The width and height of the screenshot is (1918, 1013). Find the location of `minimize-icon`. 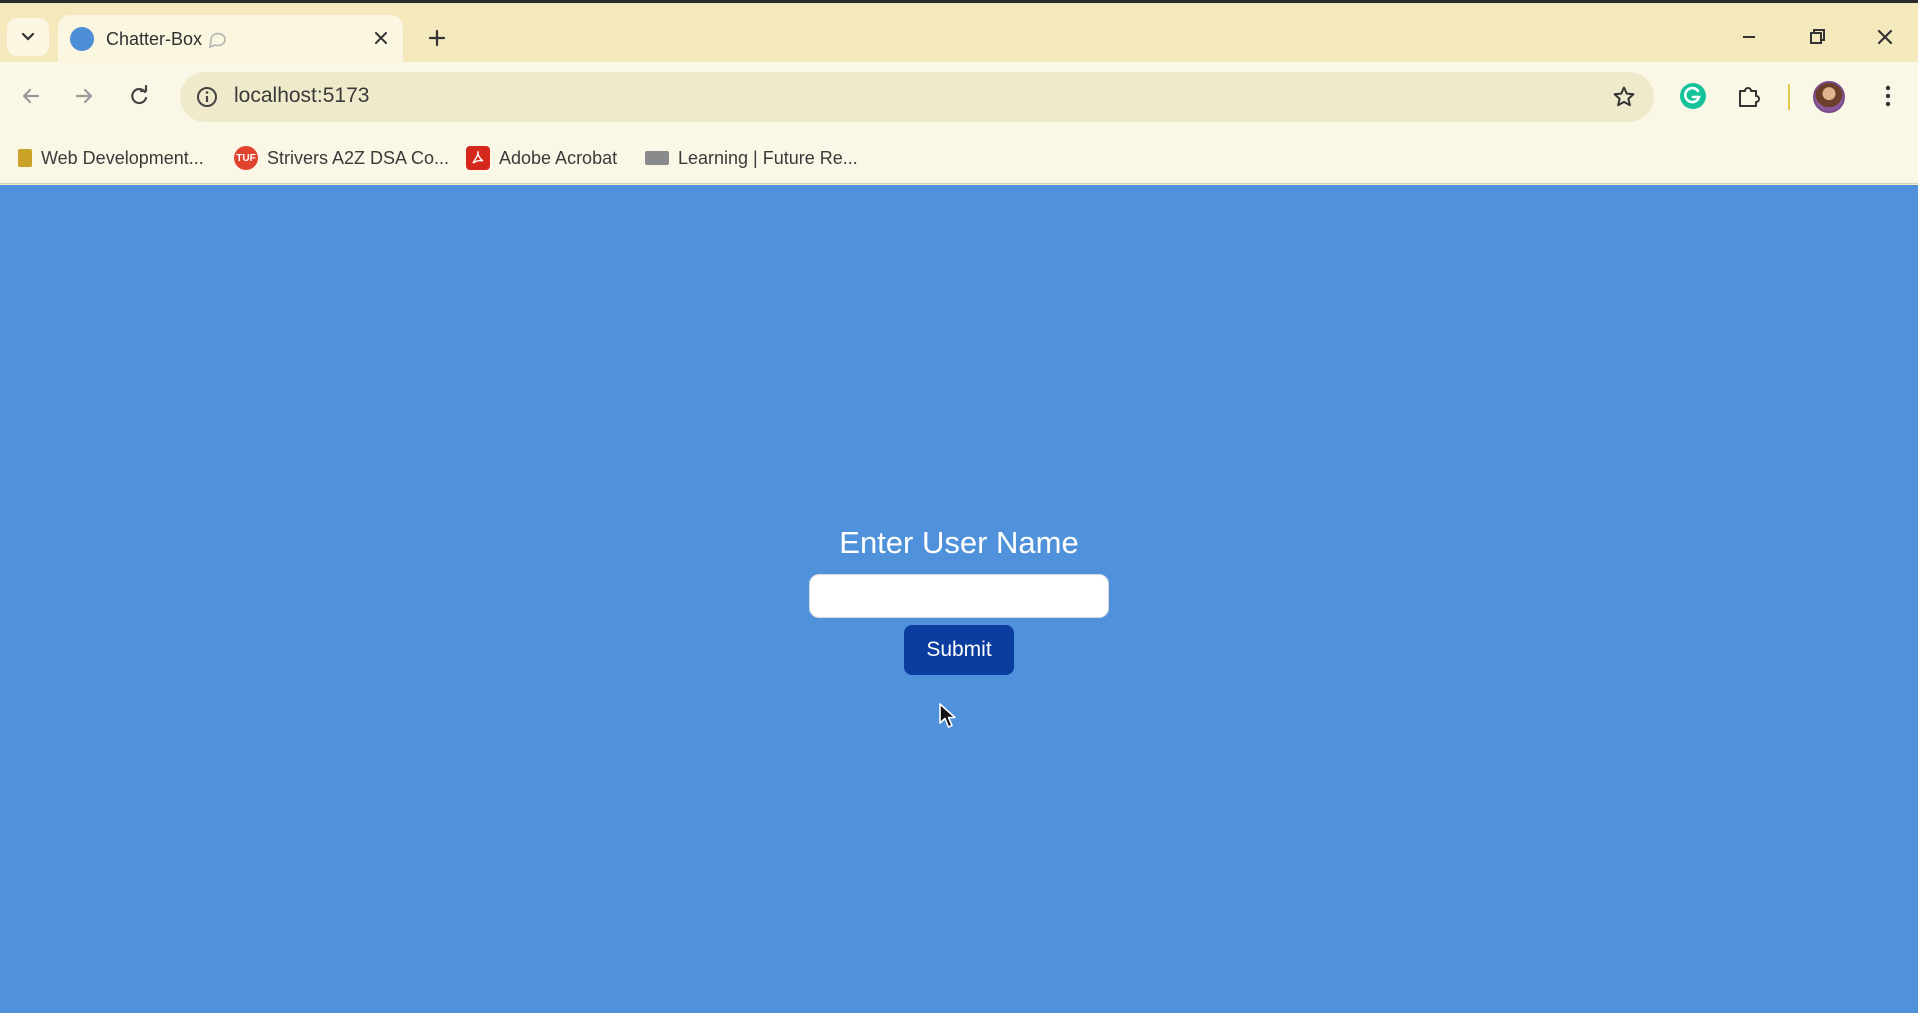

minimize-icon is located at coordinates (1749, 37).